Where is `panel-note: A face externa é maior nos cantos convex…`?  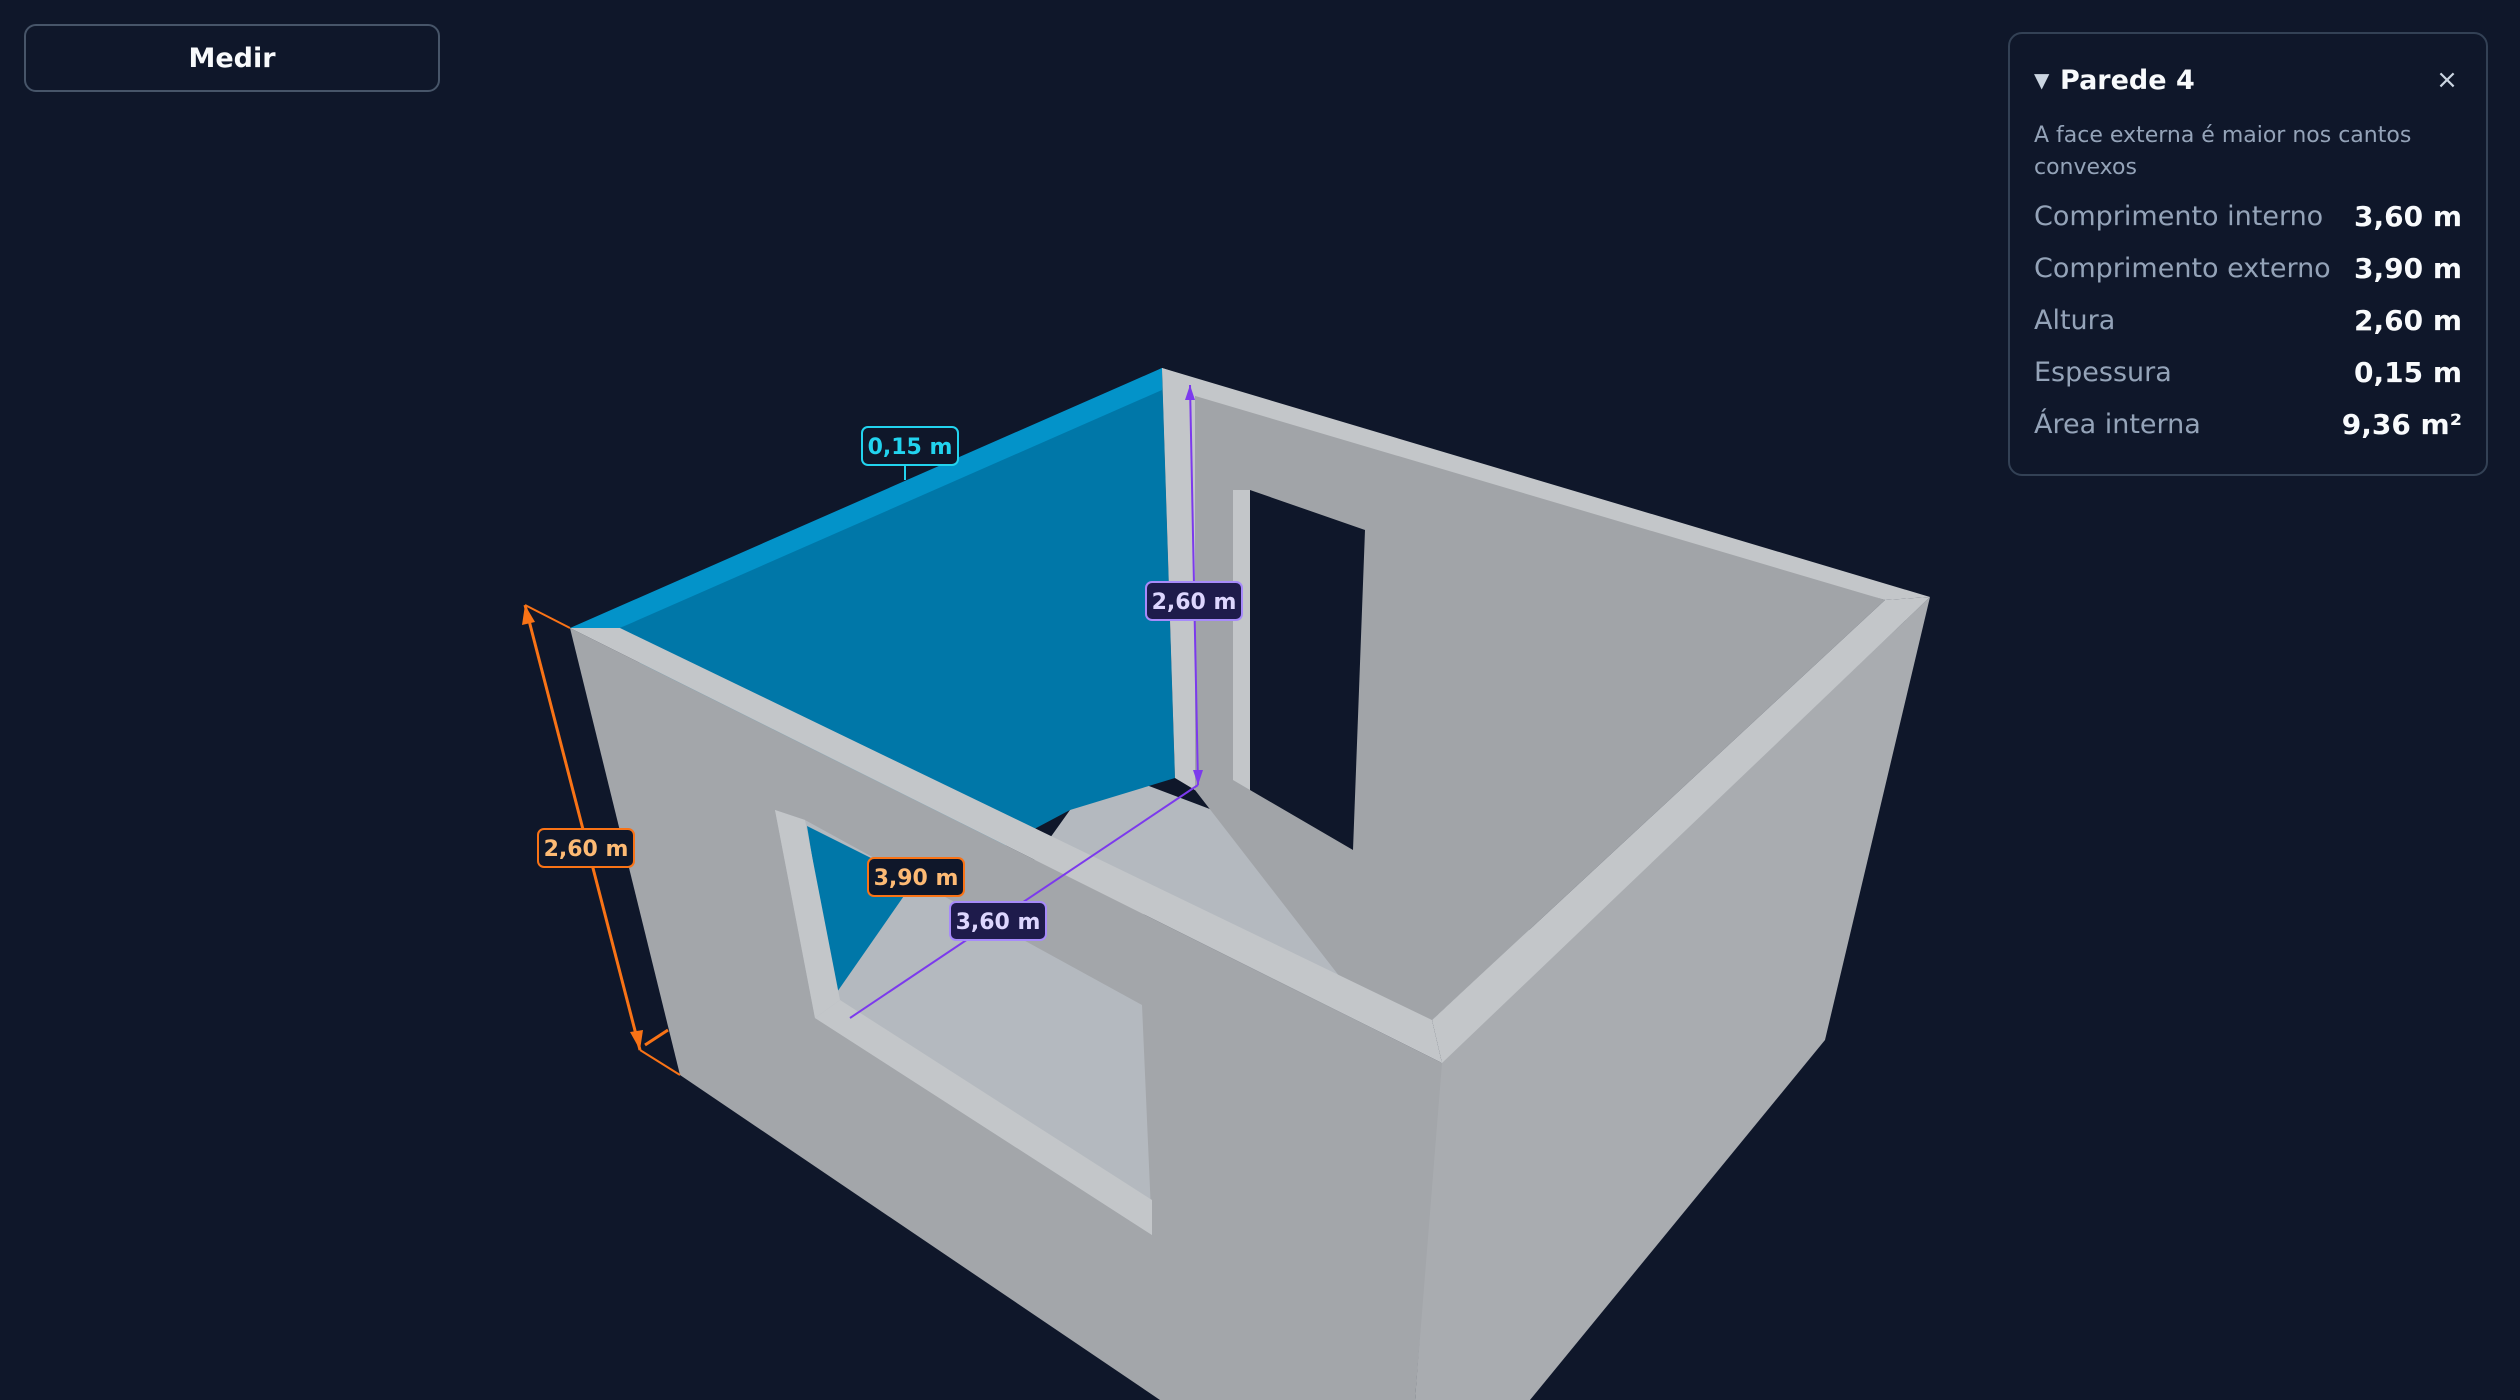
panel-note: A face externa é maior nos cantos convex… is located at coordinates (2223, 151).